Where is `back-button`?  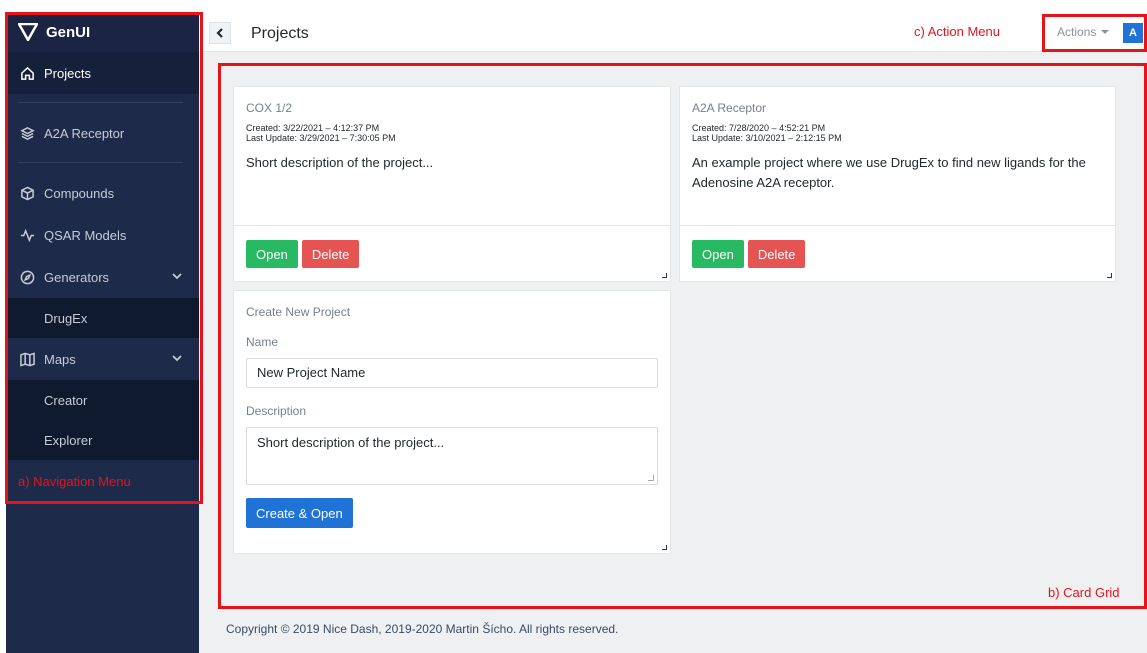 back-button is located at coordinates (220, 33).